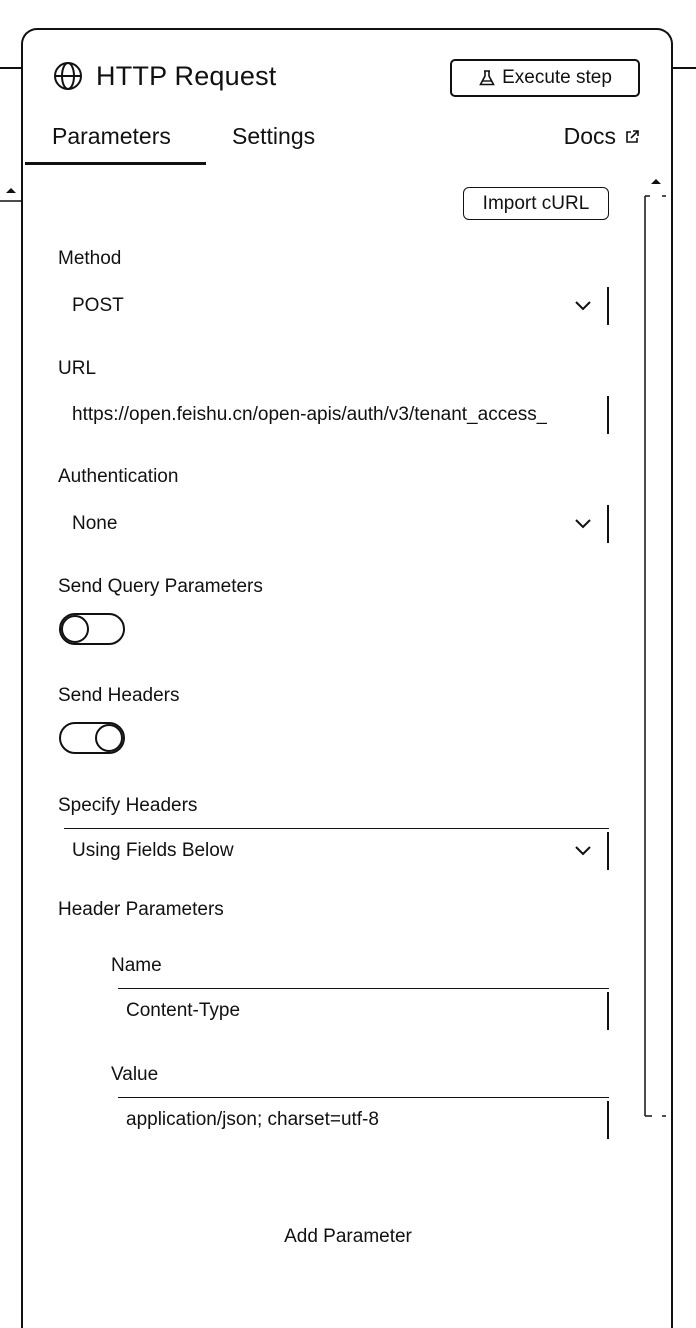  What do you see at coordinates (186, 75) in the screenshot?
I see `panel-title: HTTP Request` at bounding box center [186, 75].